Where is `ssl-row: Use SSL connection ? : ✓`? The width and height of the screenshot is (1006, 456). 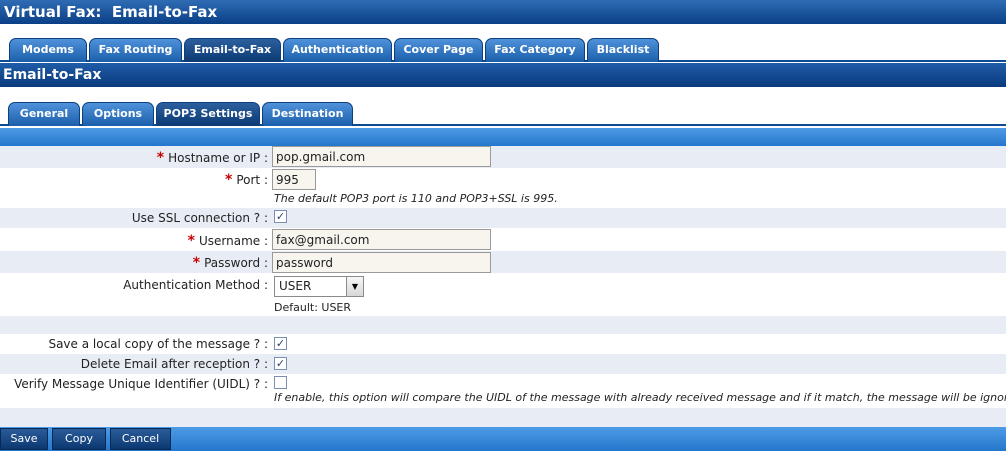
ssl-row: Use SSL connection ? : ✓ is located at coordinates (503, 218).